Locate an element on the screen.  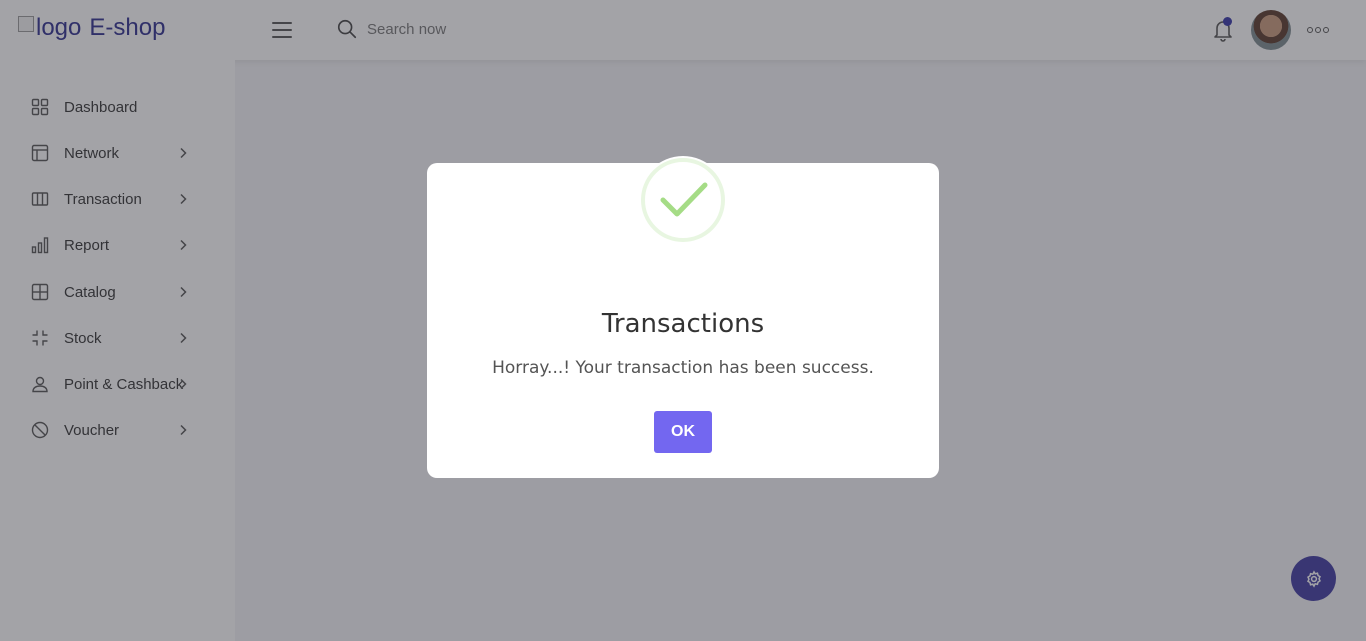
success-check-icon is located at coordinates (683, 200).